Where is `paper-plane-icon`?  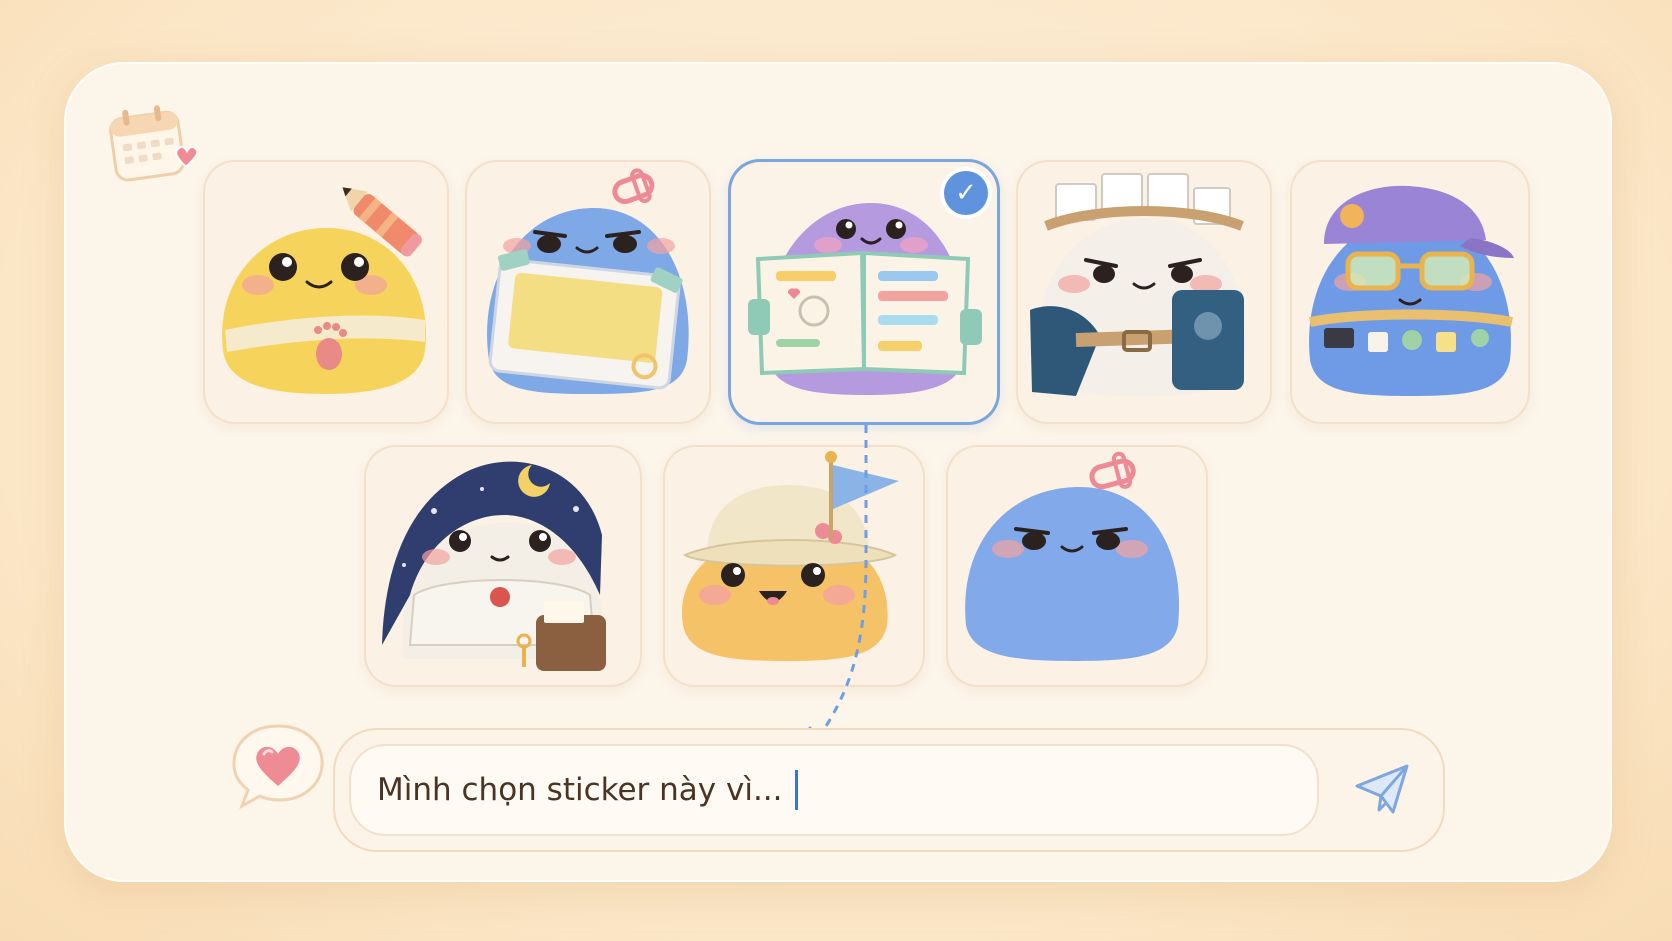
paper-plane-icon is located at coordinates (1383, 790).